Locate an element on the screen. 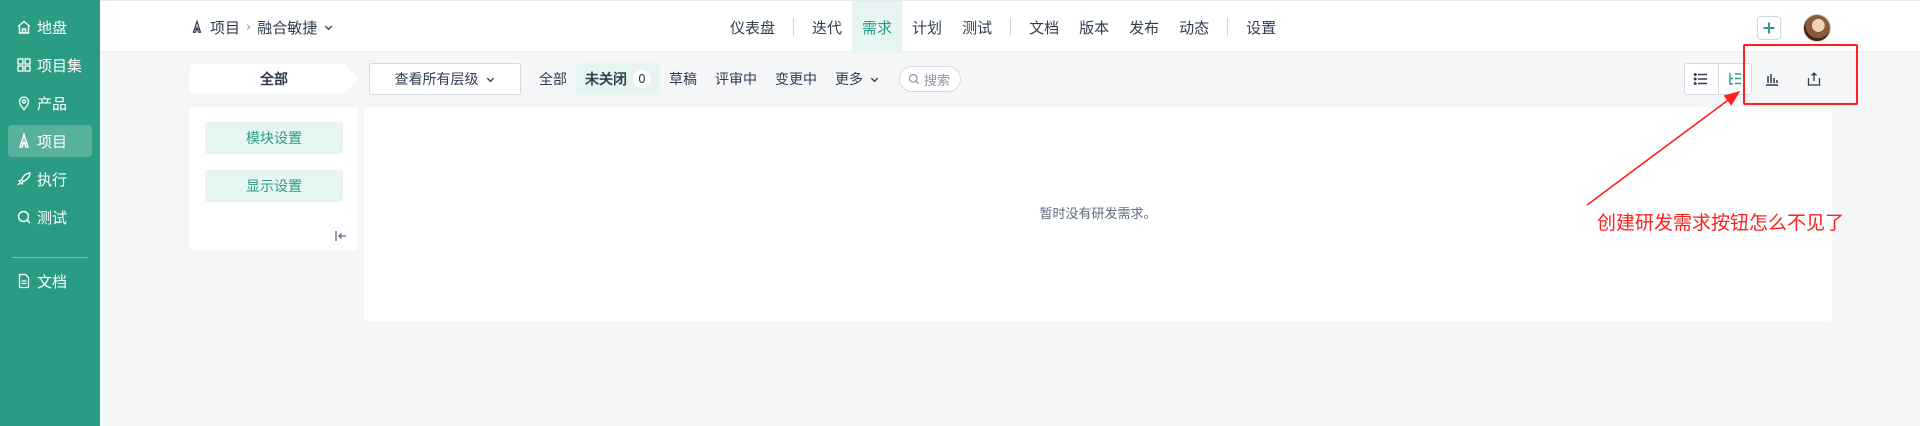 This screenshot has width=1920, height=426. sidebar-item-label: 执行 is located at coordinates (52, 179).